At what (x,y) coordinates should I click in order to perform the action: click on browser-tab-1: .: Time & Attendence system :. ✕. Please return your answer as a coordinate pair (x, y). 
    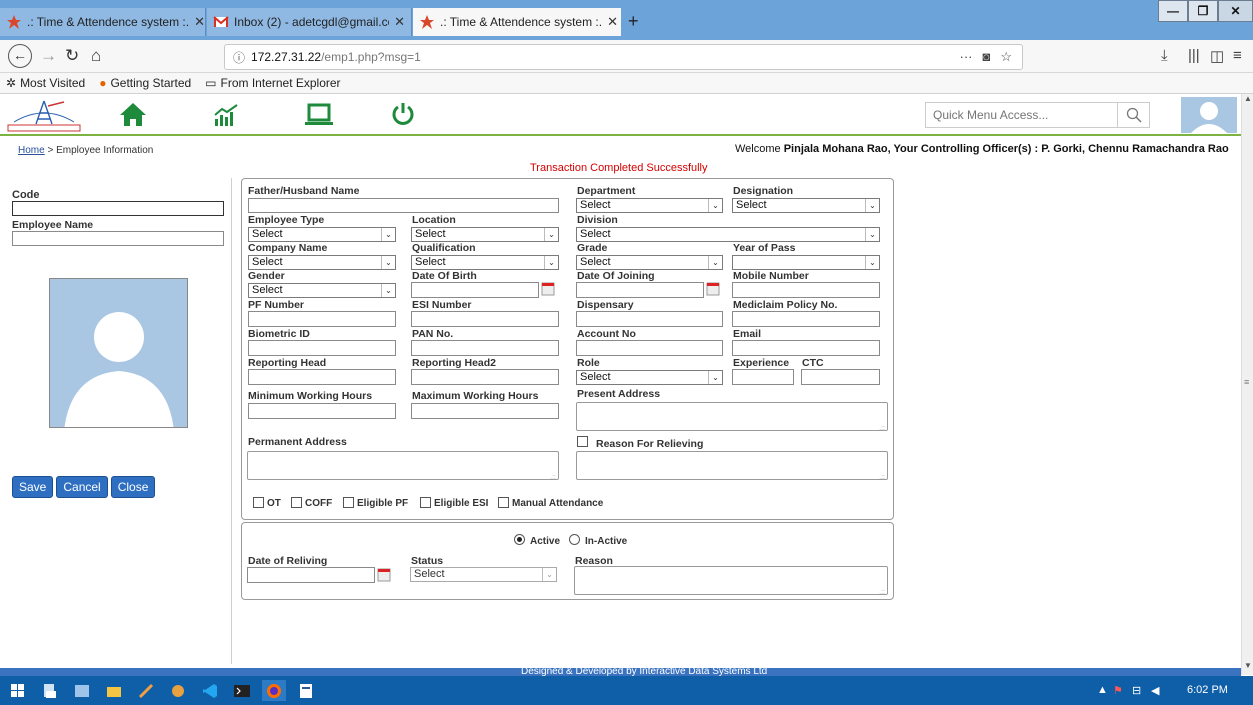
    Looking at the image, I should click on (103, 22).